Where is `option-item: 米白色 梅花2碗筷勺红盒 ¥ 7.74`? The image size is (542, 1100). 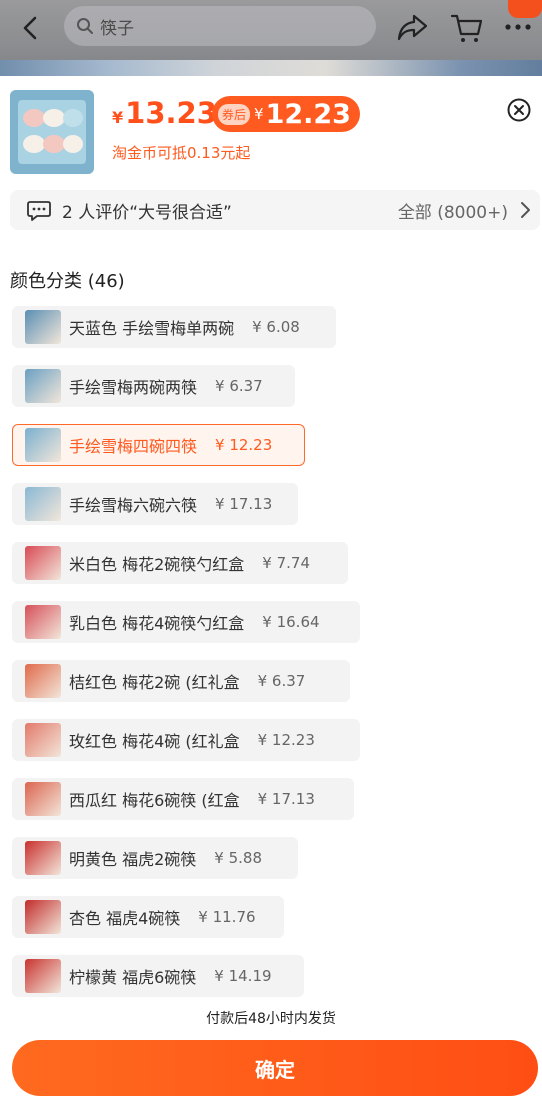 option-item: 米白色 梅花2碗筷勺红盒 ¥ 7.74 is located at coordinates (180, 563).